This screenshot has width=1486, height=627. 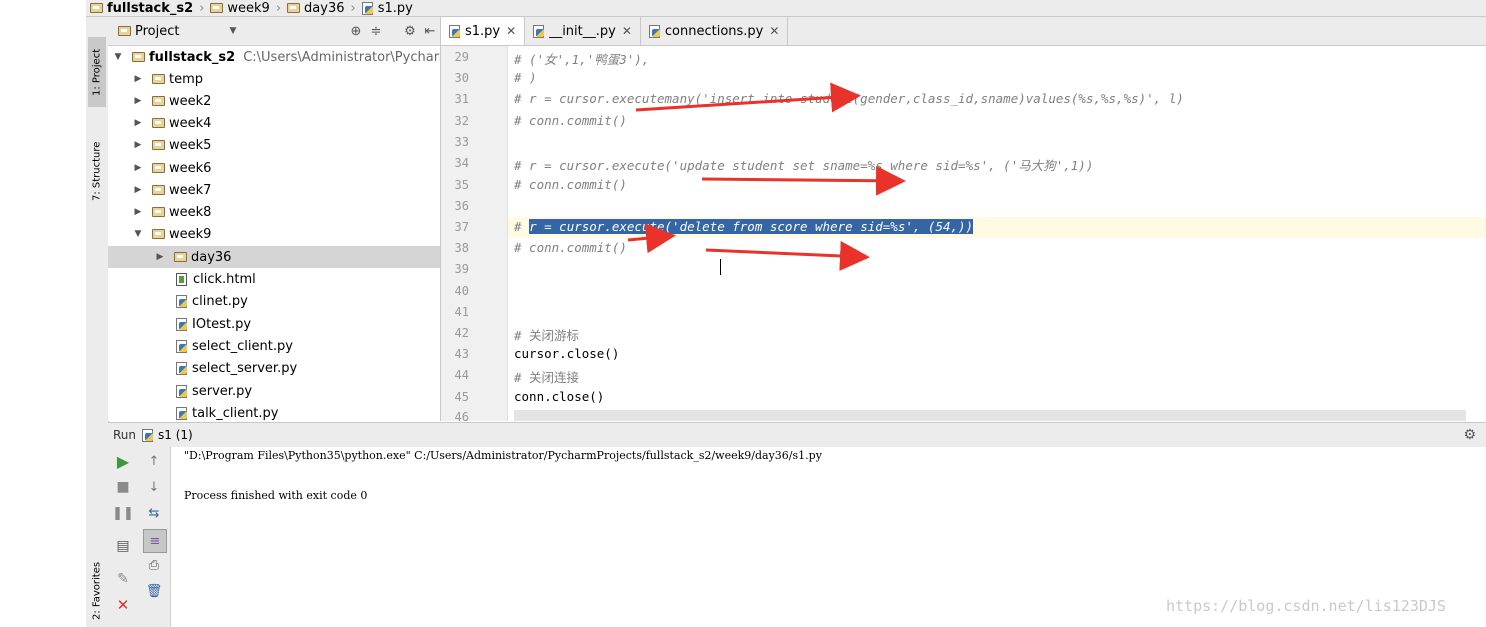 What do you see at coordinates (461, 121) in the screenshot?
I see `line-number: 32` at bounding box center [461, 121].